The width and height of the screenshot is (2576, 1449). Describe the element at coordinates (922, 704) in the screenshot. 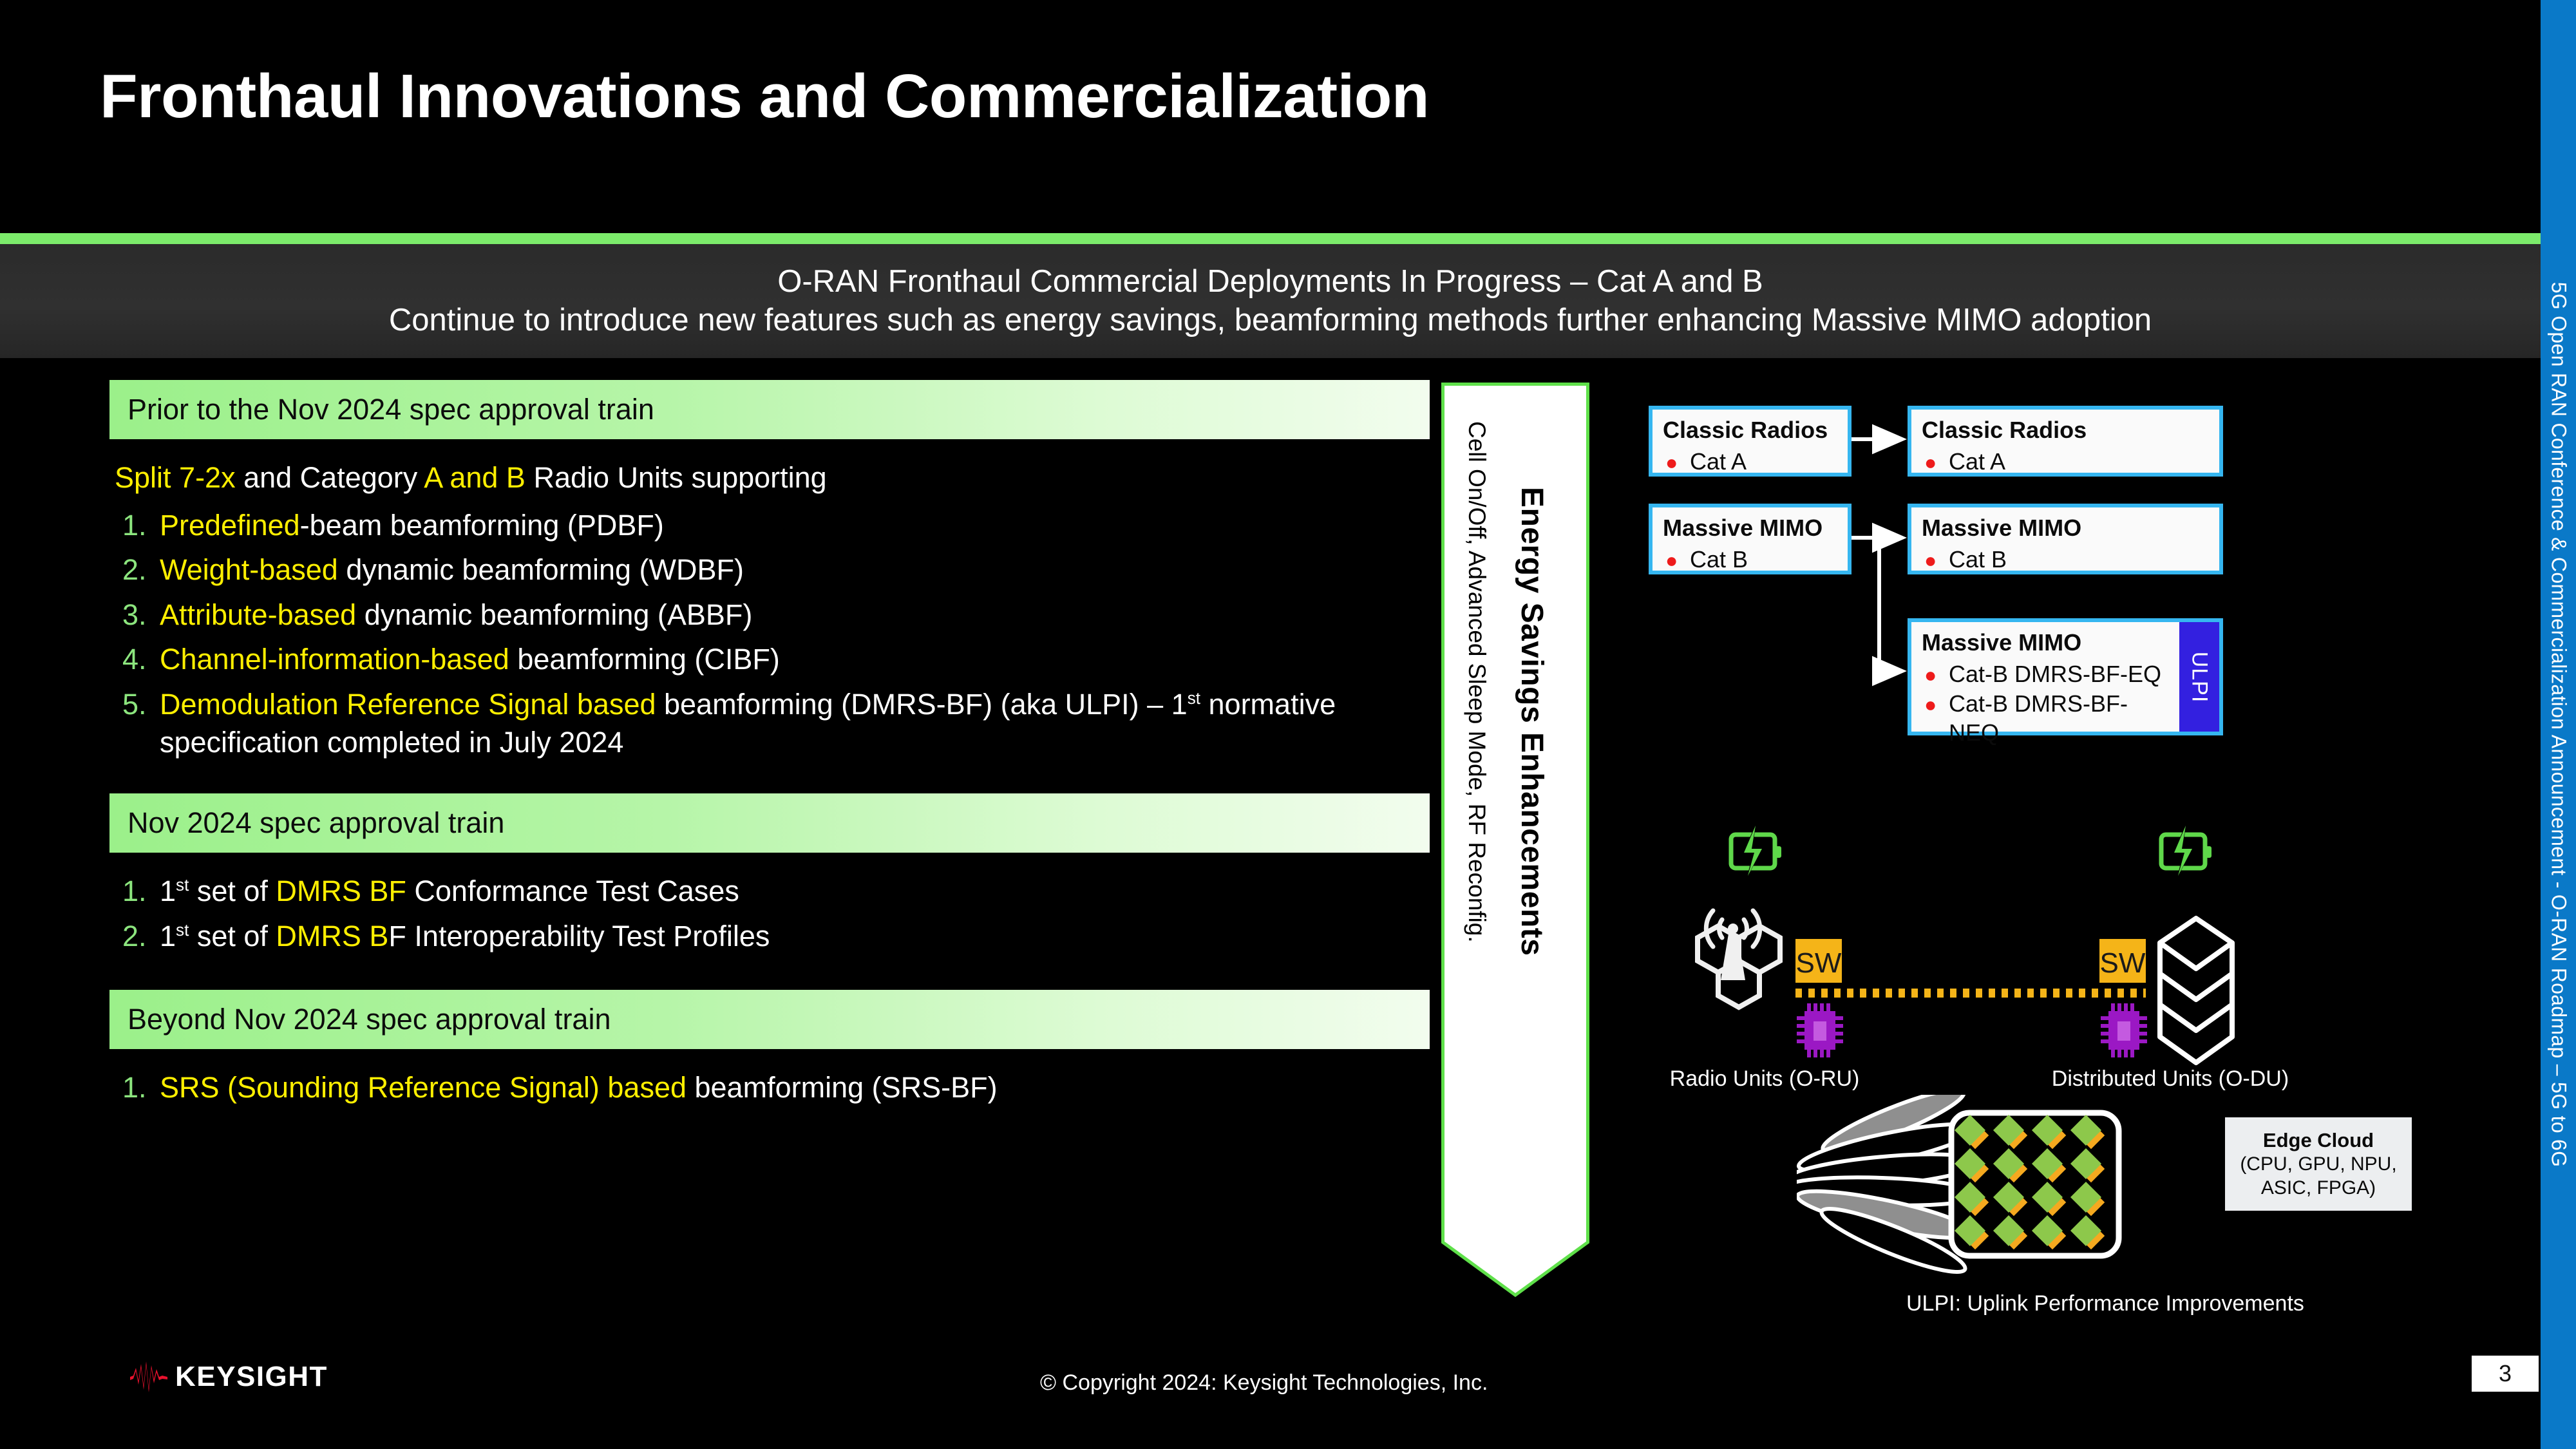

I see `item-0-4-run-1: beamforming (DMRS-BF) (aka ULPI) – 1` at that location.